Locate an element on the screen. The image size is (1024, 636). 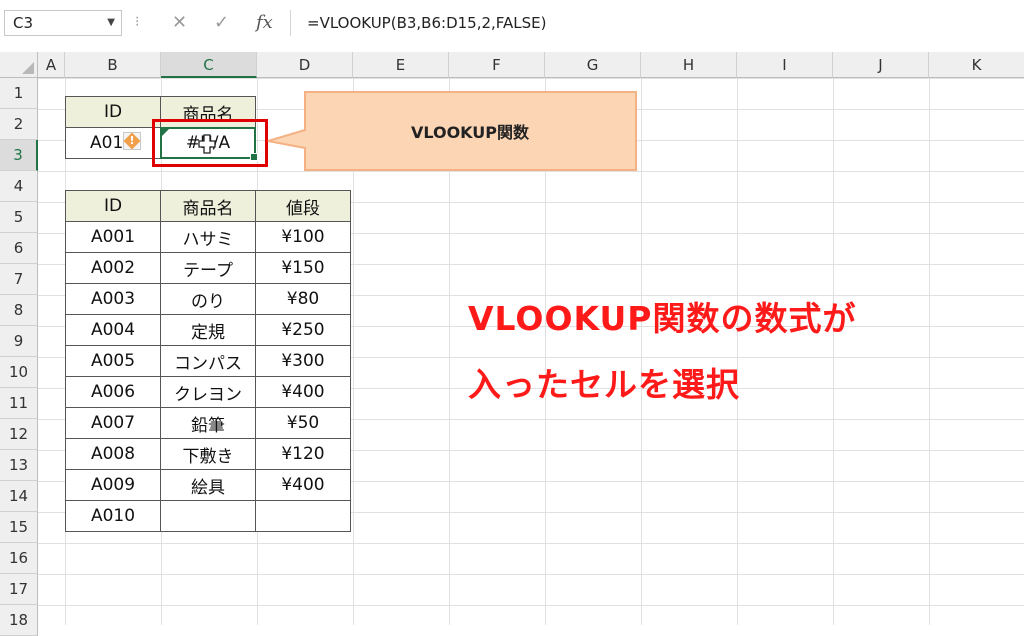
cancel-icon: ✕ is located at coordinates (179, 22).